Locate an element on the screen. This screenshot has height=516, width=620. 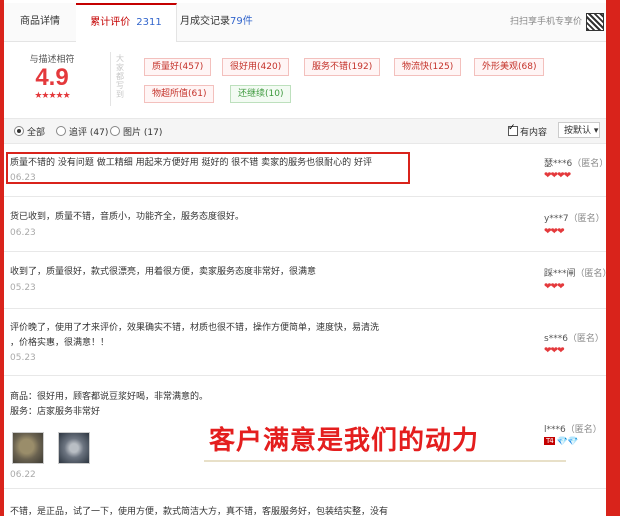
reviewer-name: 瑟***6（匿名） is located at coordinates (575, 164).